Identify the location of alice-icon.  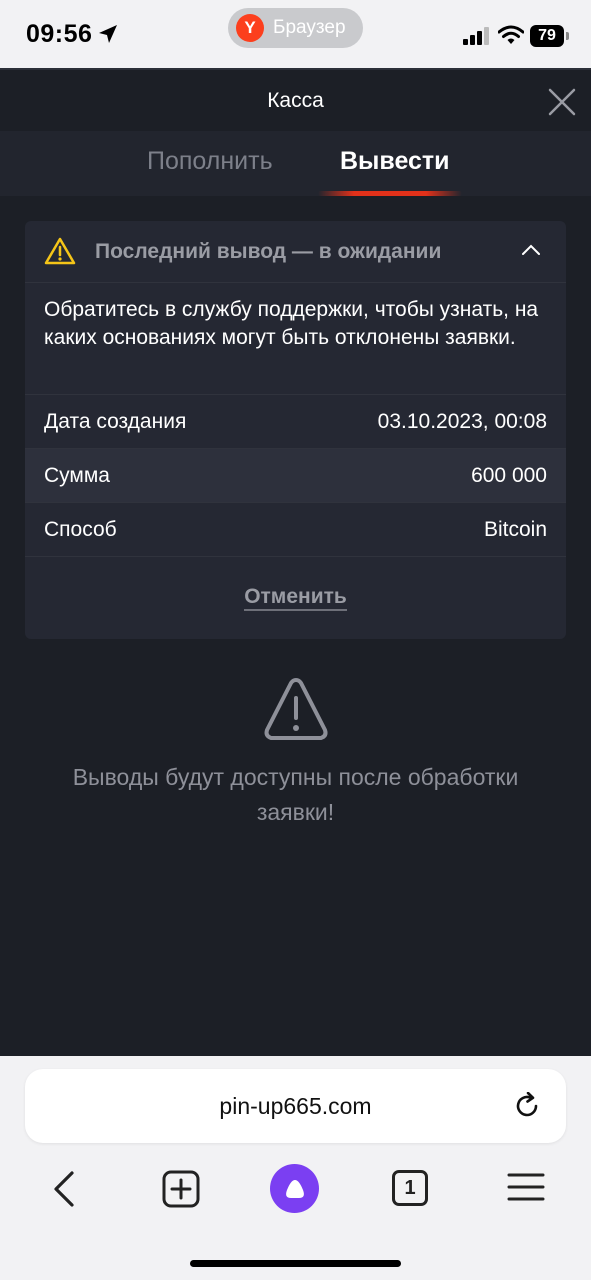
(294, 1188).